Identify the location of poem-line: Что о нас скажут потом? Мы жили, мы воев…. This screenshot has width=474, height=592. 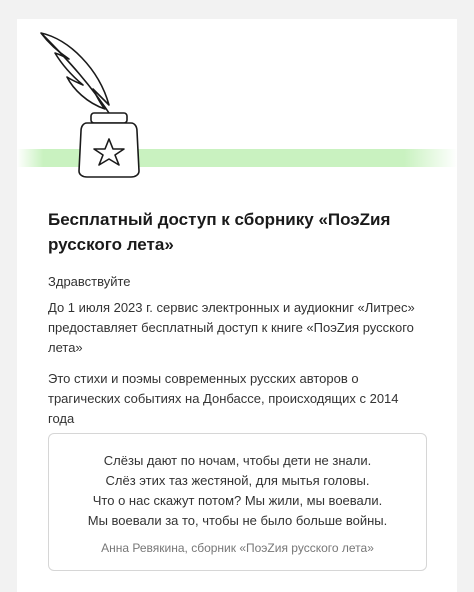
(237, 500).